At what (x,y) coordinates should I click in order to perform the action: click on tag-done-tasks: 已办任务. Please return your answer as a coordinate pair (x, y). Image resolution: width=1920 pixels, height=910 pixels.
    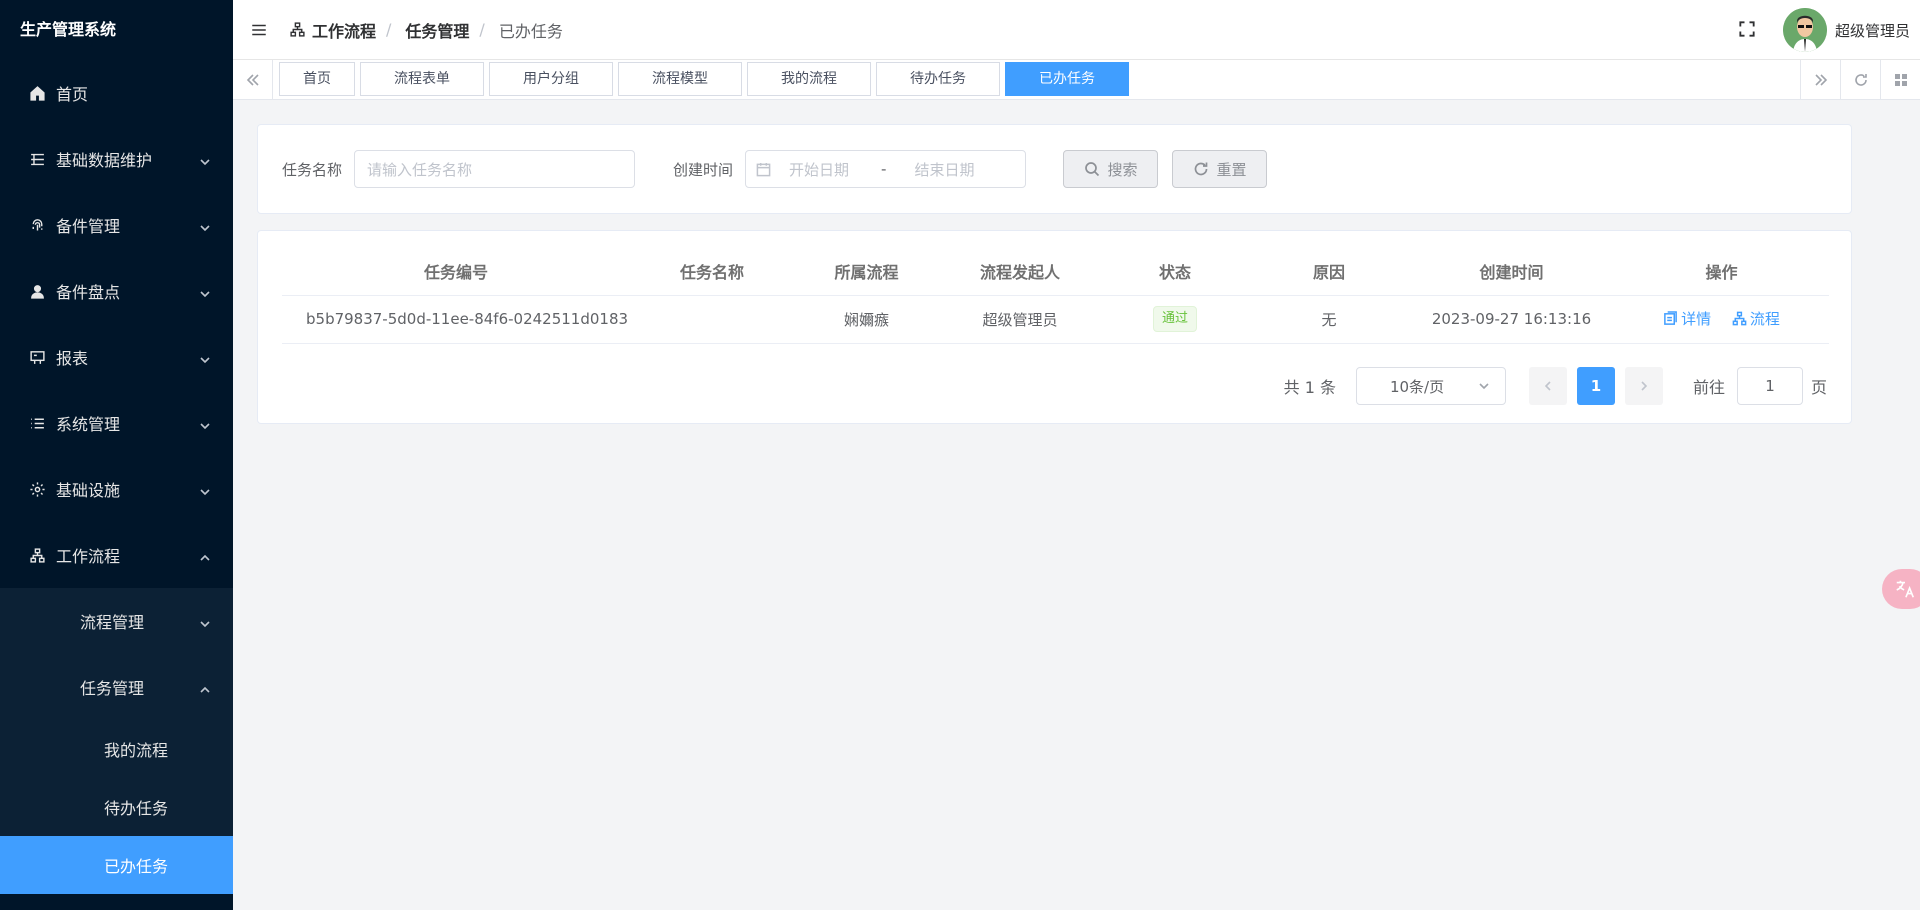
    Looking at the image, I should click on (1067, 79).